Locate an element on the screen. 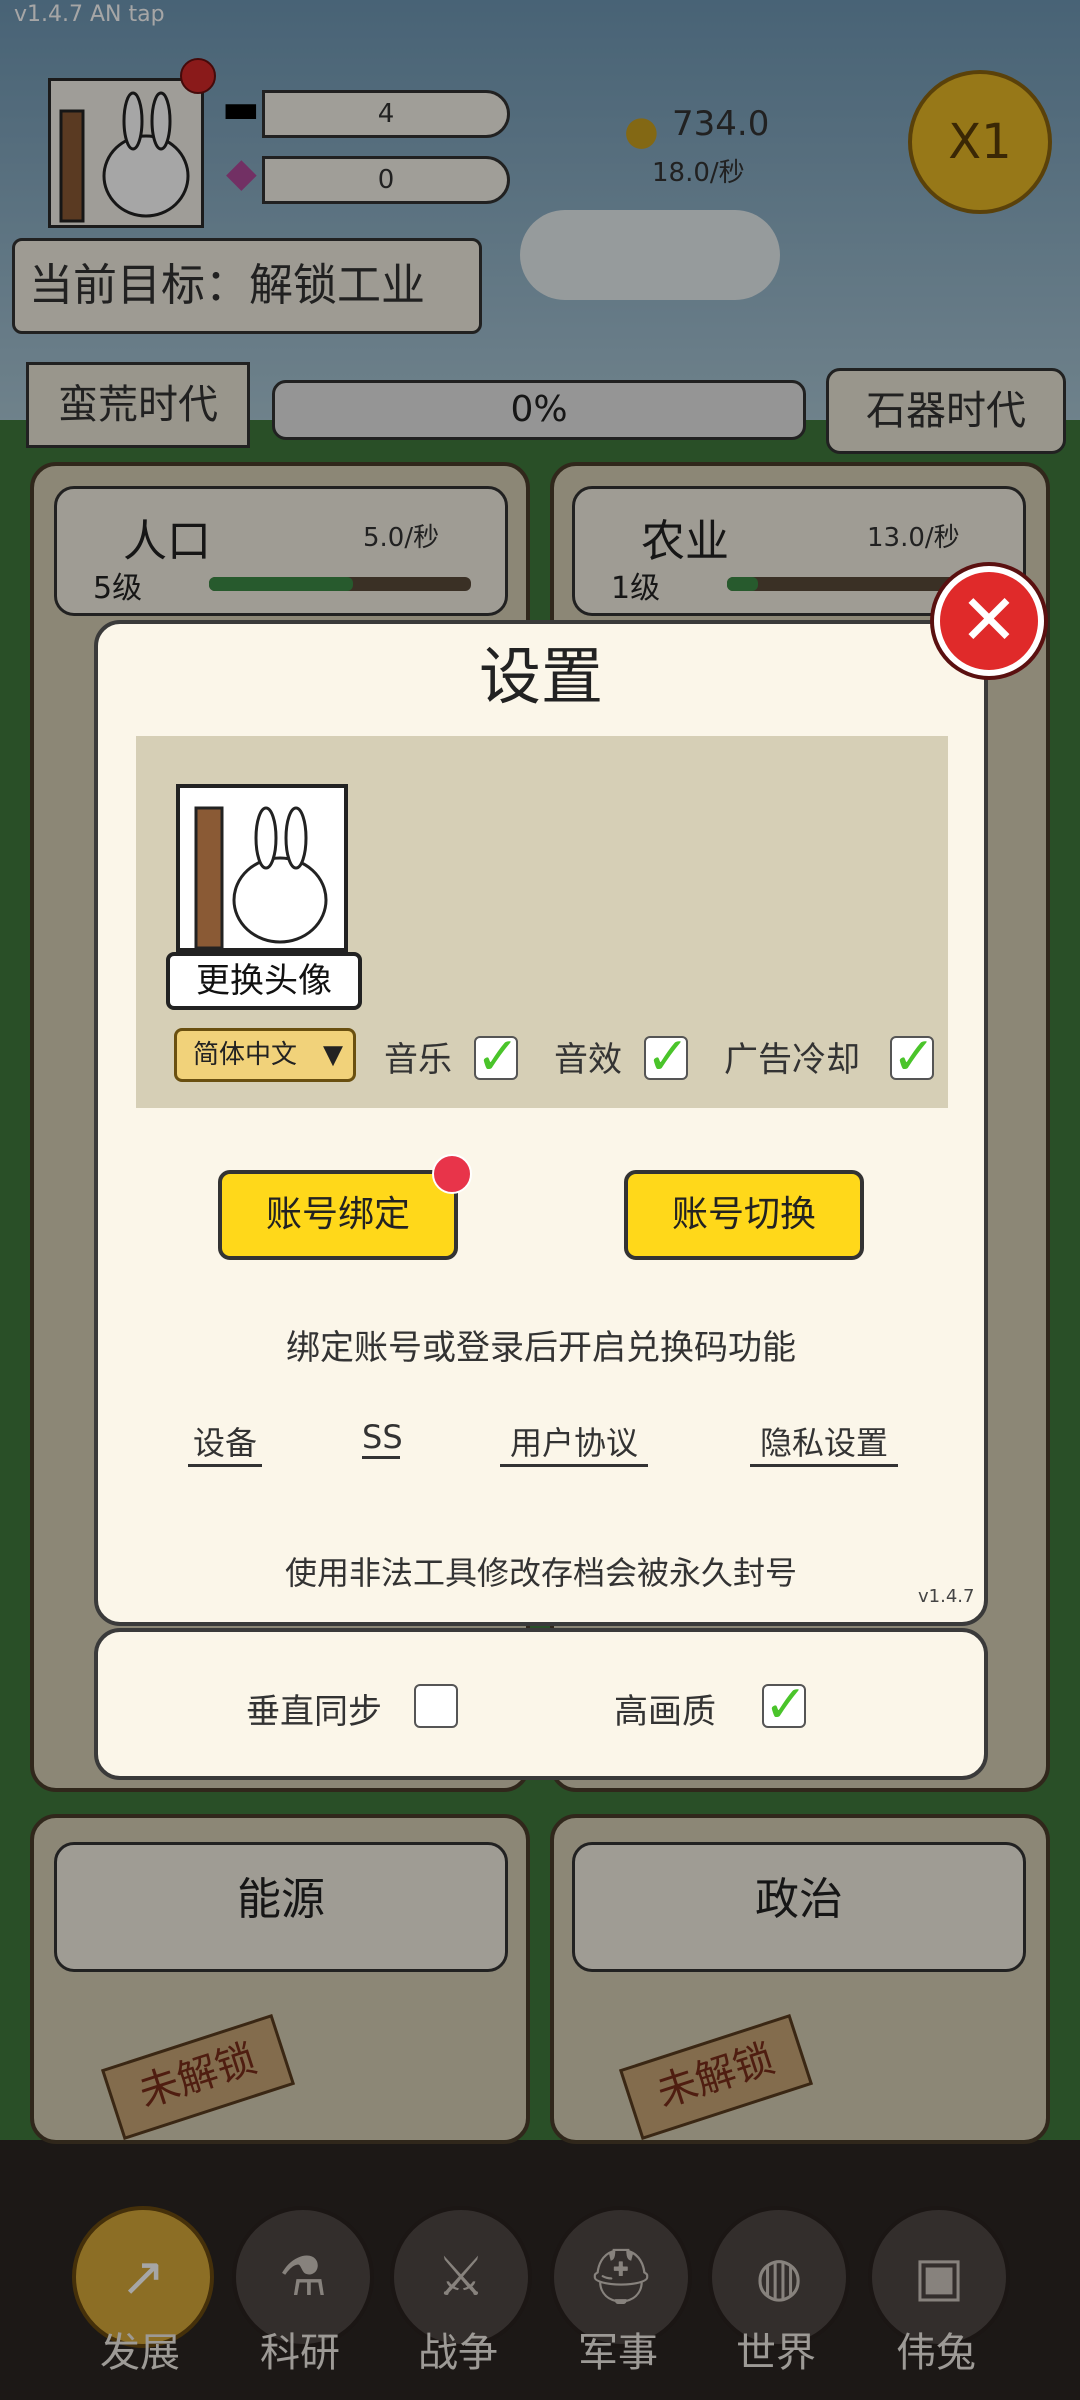 The image size is (1080, 2400). vsync-label: 垂直同步 is located at coordinates (314, 1712).